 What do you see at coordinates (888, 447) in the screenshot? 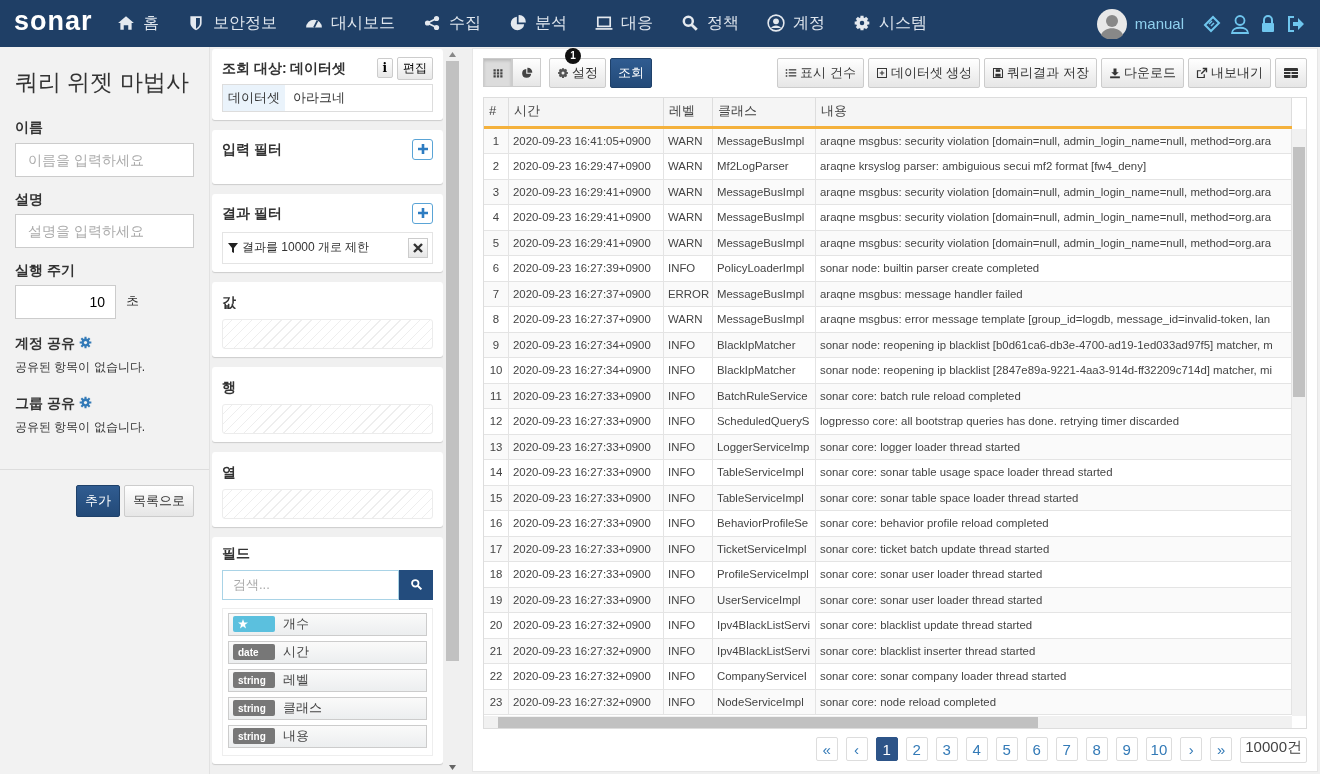
I see `table-row: 13 2020-09-23 16:27:33+0900 INFO LoggerServiceImp sonar core: logger loader thread started` at bounding box center [888, 447].